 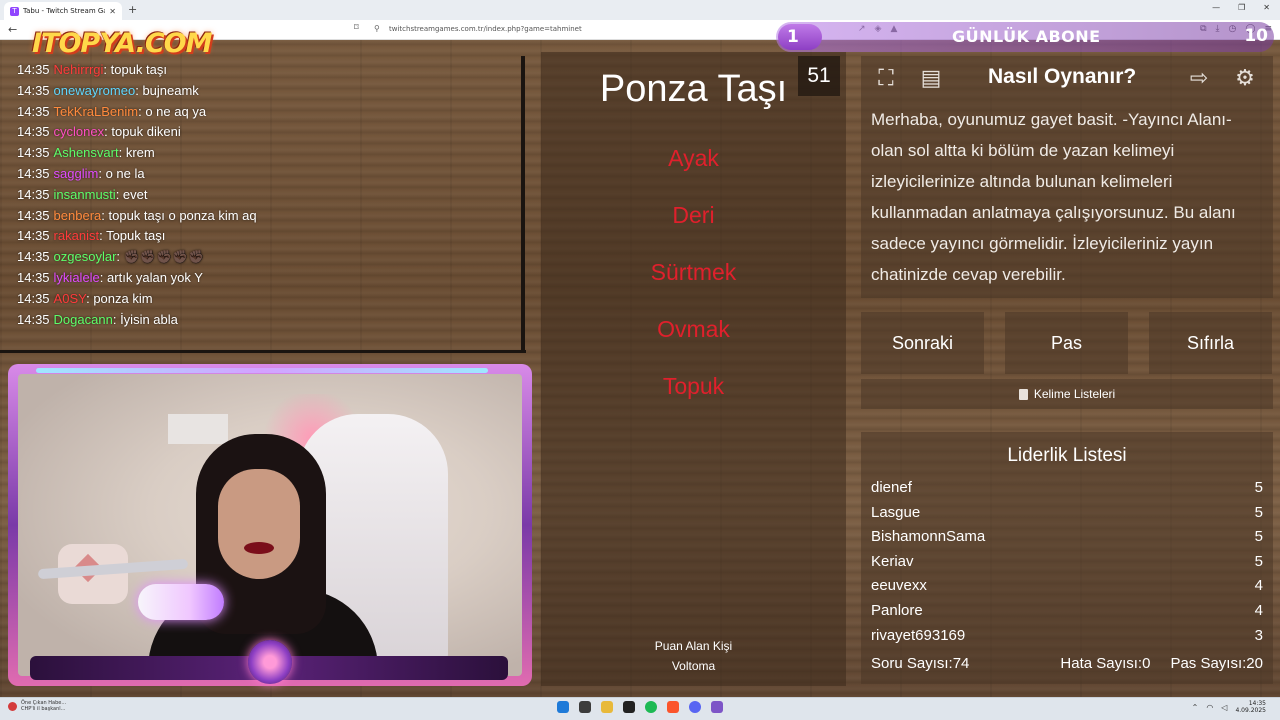 I want to click on microphone, so click(x=181, y=602).